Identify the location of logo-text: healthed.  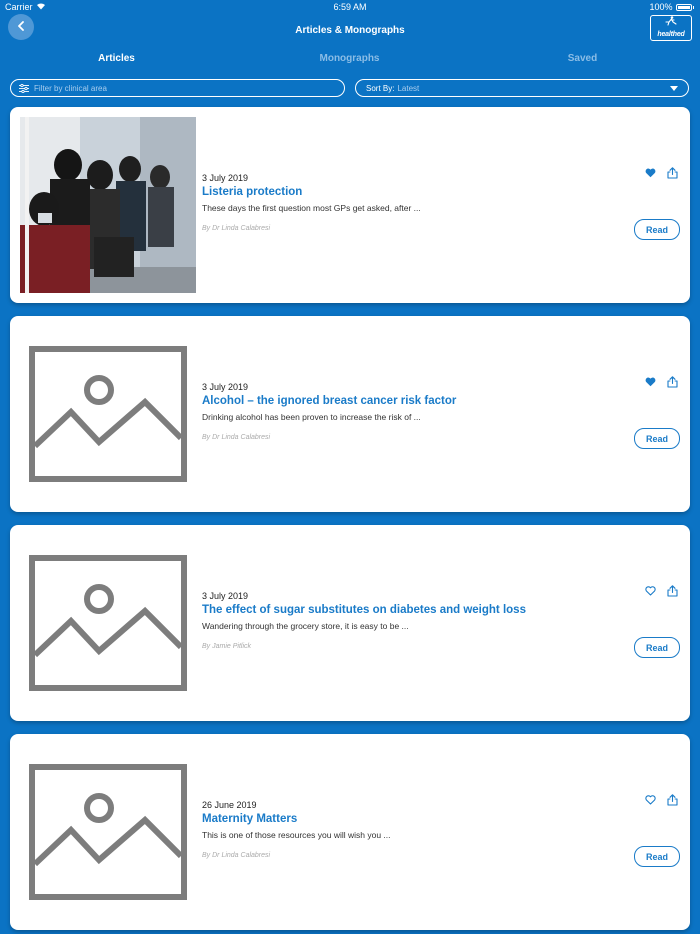
(671, 34).